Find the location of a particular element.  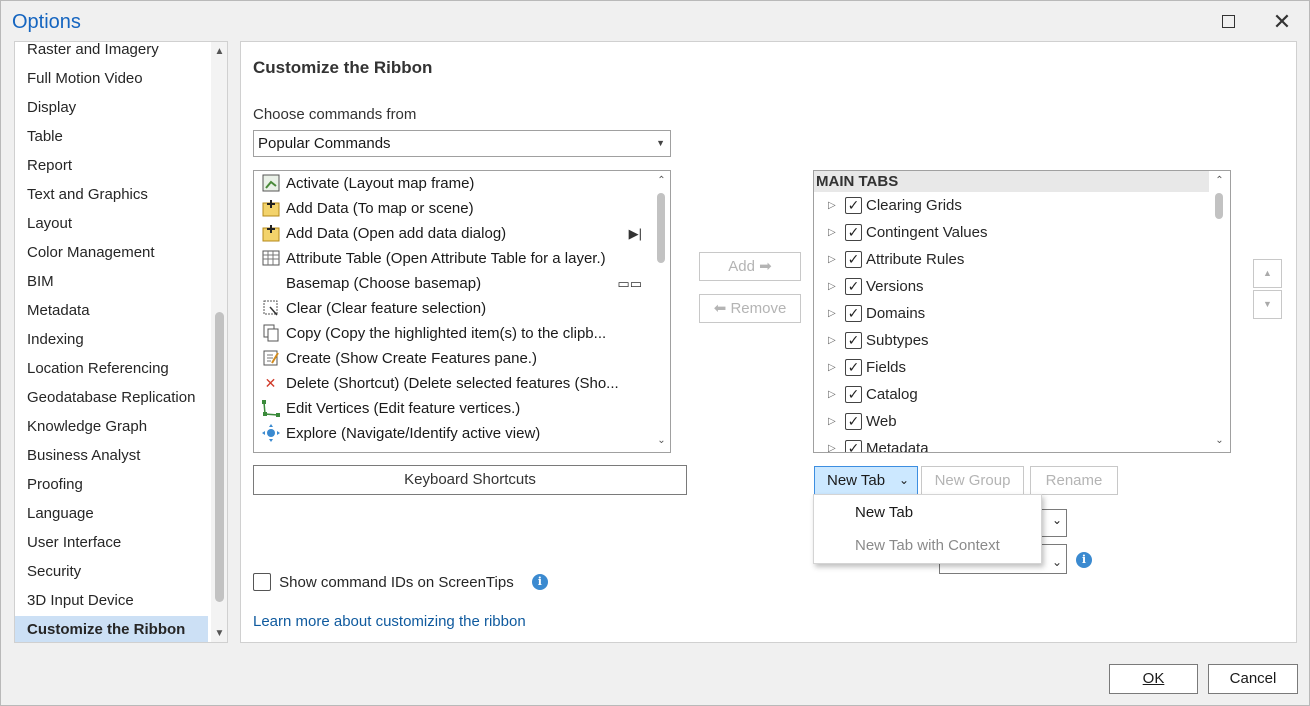

tree-item: ▷ ✓ Subtypes is located at coordinates (1011, 340).